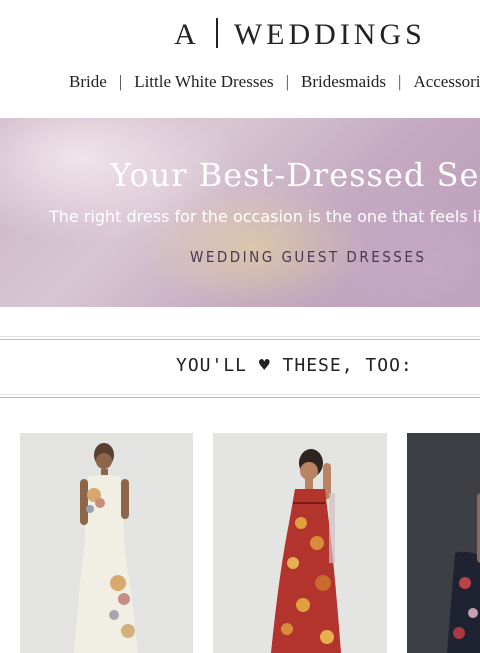  What do you see at coordinates (294, 365) in the screenshot?
I see `section-title: YOU'LL ♥ THESE, TOO:` at bounding box center [294, 365].